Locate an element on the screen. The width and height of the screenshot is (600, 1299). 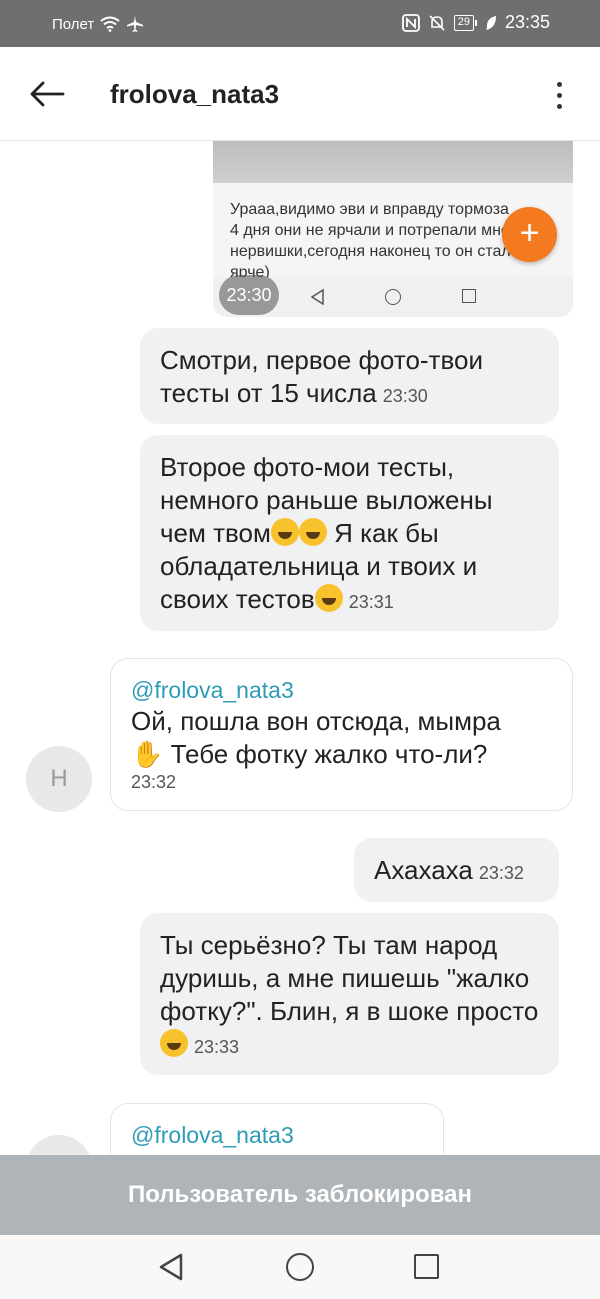
chat-header: frolova_nata3 is located at coordinates (300, 94).